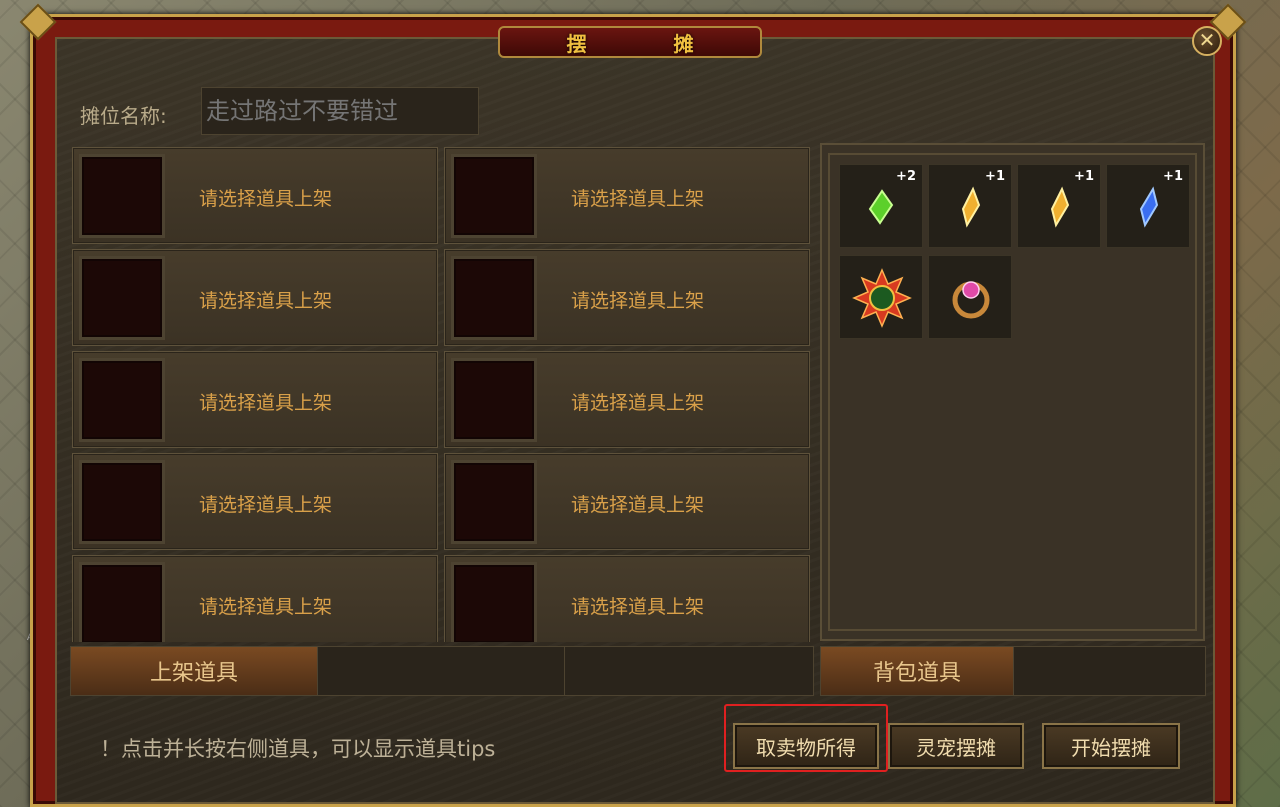  What do you see at coordinates (298, 749) in the screenshot?
I see `help-tip: ！点击并长按右侧道具，可以显示道具tips` at bounding box center [298, 749].